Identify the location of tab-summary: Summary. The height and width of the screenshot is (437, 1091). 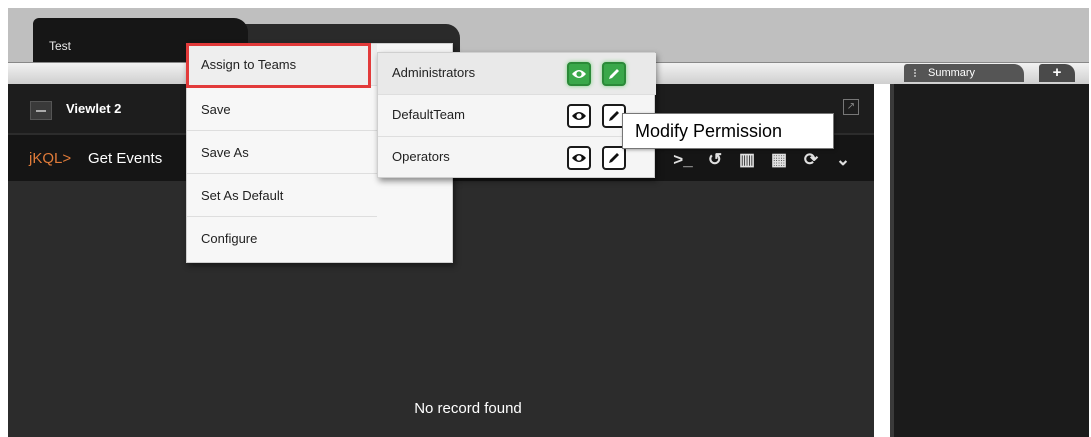
(964, 73).